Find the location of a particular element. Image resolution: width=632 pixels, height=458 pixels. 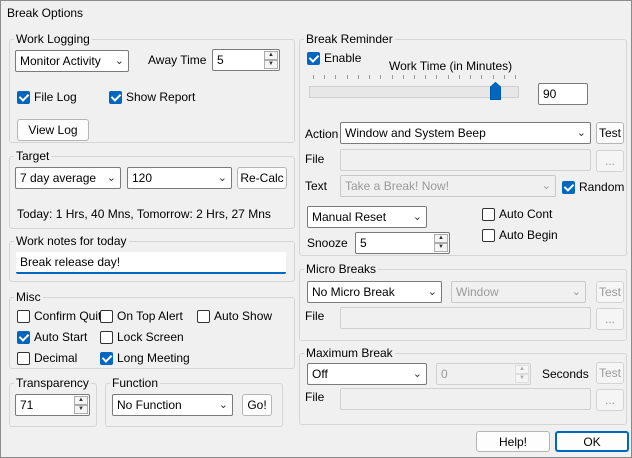

maximum-break-value-input: 0 ▲ ▼ is located at coordinates (483, 374).